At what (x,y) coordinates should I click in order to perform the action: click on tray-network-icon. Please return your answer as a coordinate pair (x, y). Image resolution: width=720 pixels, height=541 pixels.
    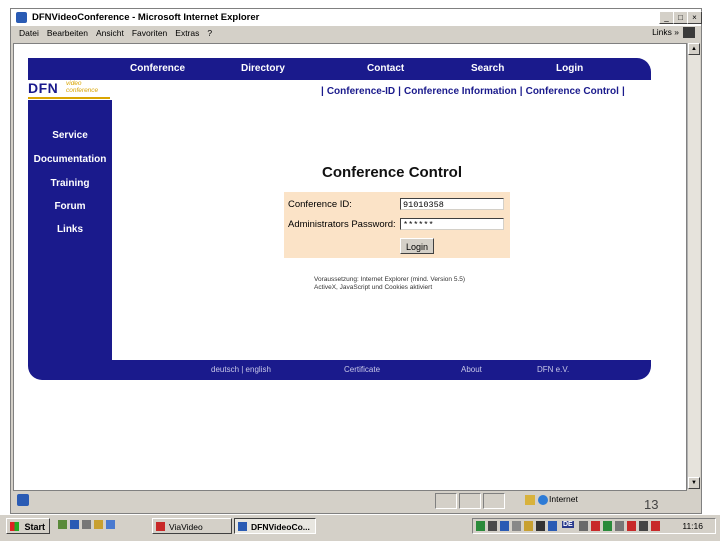
    Looking at the image, I should click on (480, 526).